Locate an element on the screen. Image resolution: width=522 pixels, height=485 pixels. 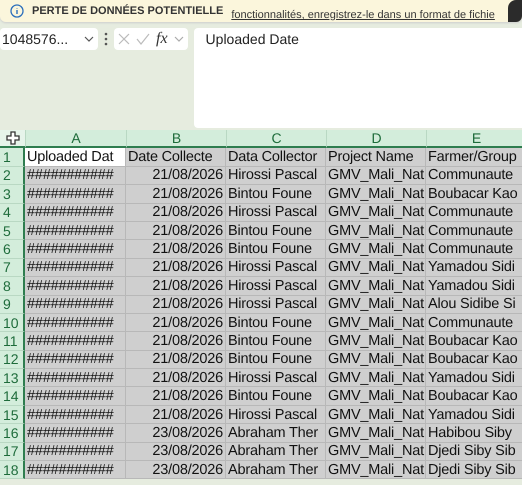
row-header: 7 is located at coordinates (12, 268).